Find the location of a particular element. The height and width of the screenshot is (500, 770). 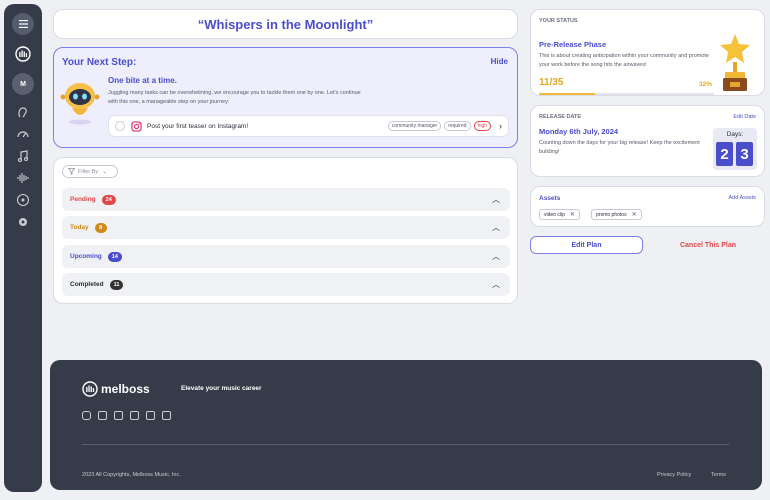

menu-icon is located at coordinates (23, 24).